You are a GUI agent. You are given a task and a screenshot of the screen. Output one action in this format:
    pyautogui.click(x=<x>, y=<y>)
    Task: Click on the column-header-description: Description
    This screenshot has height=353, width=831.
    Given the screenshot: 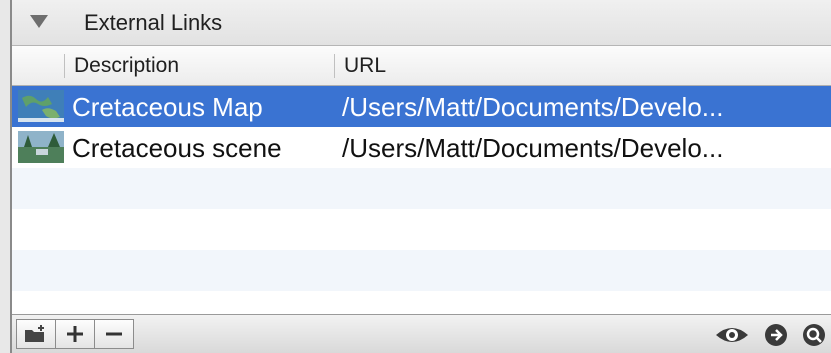 What is the action you would take?
    pyautogui.click(x=126, y=66)
    